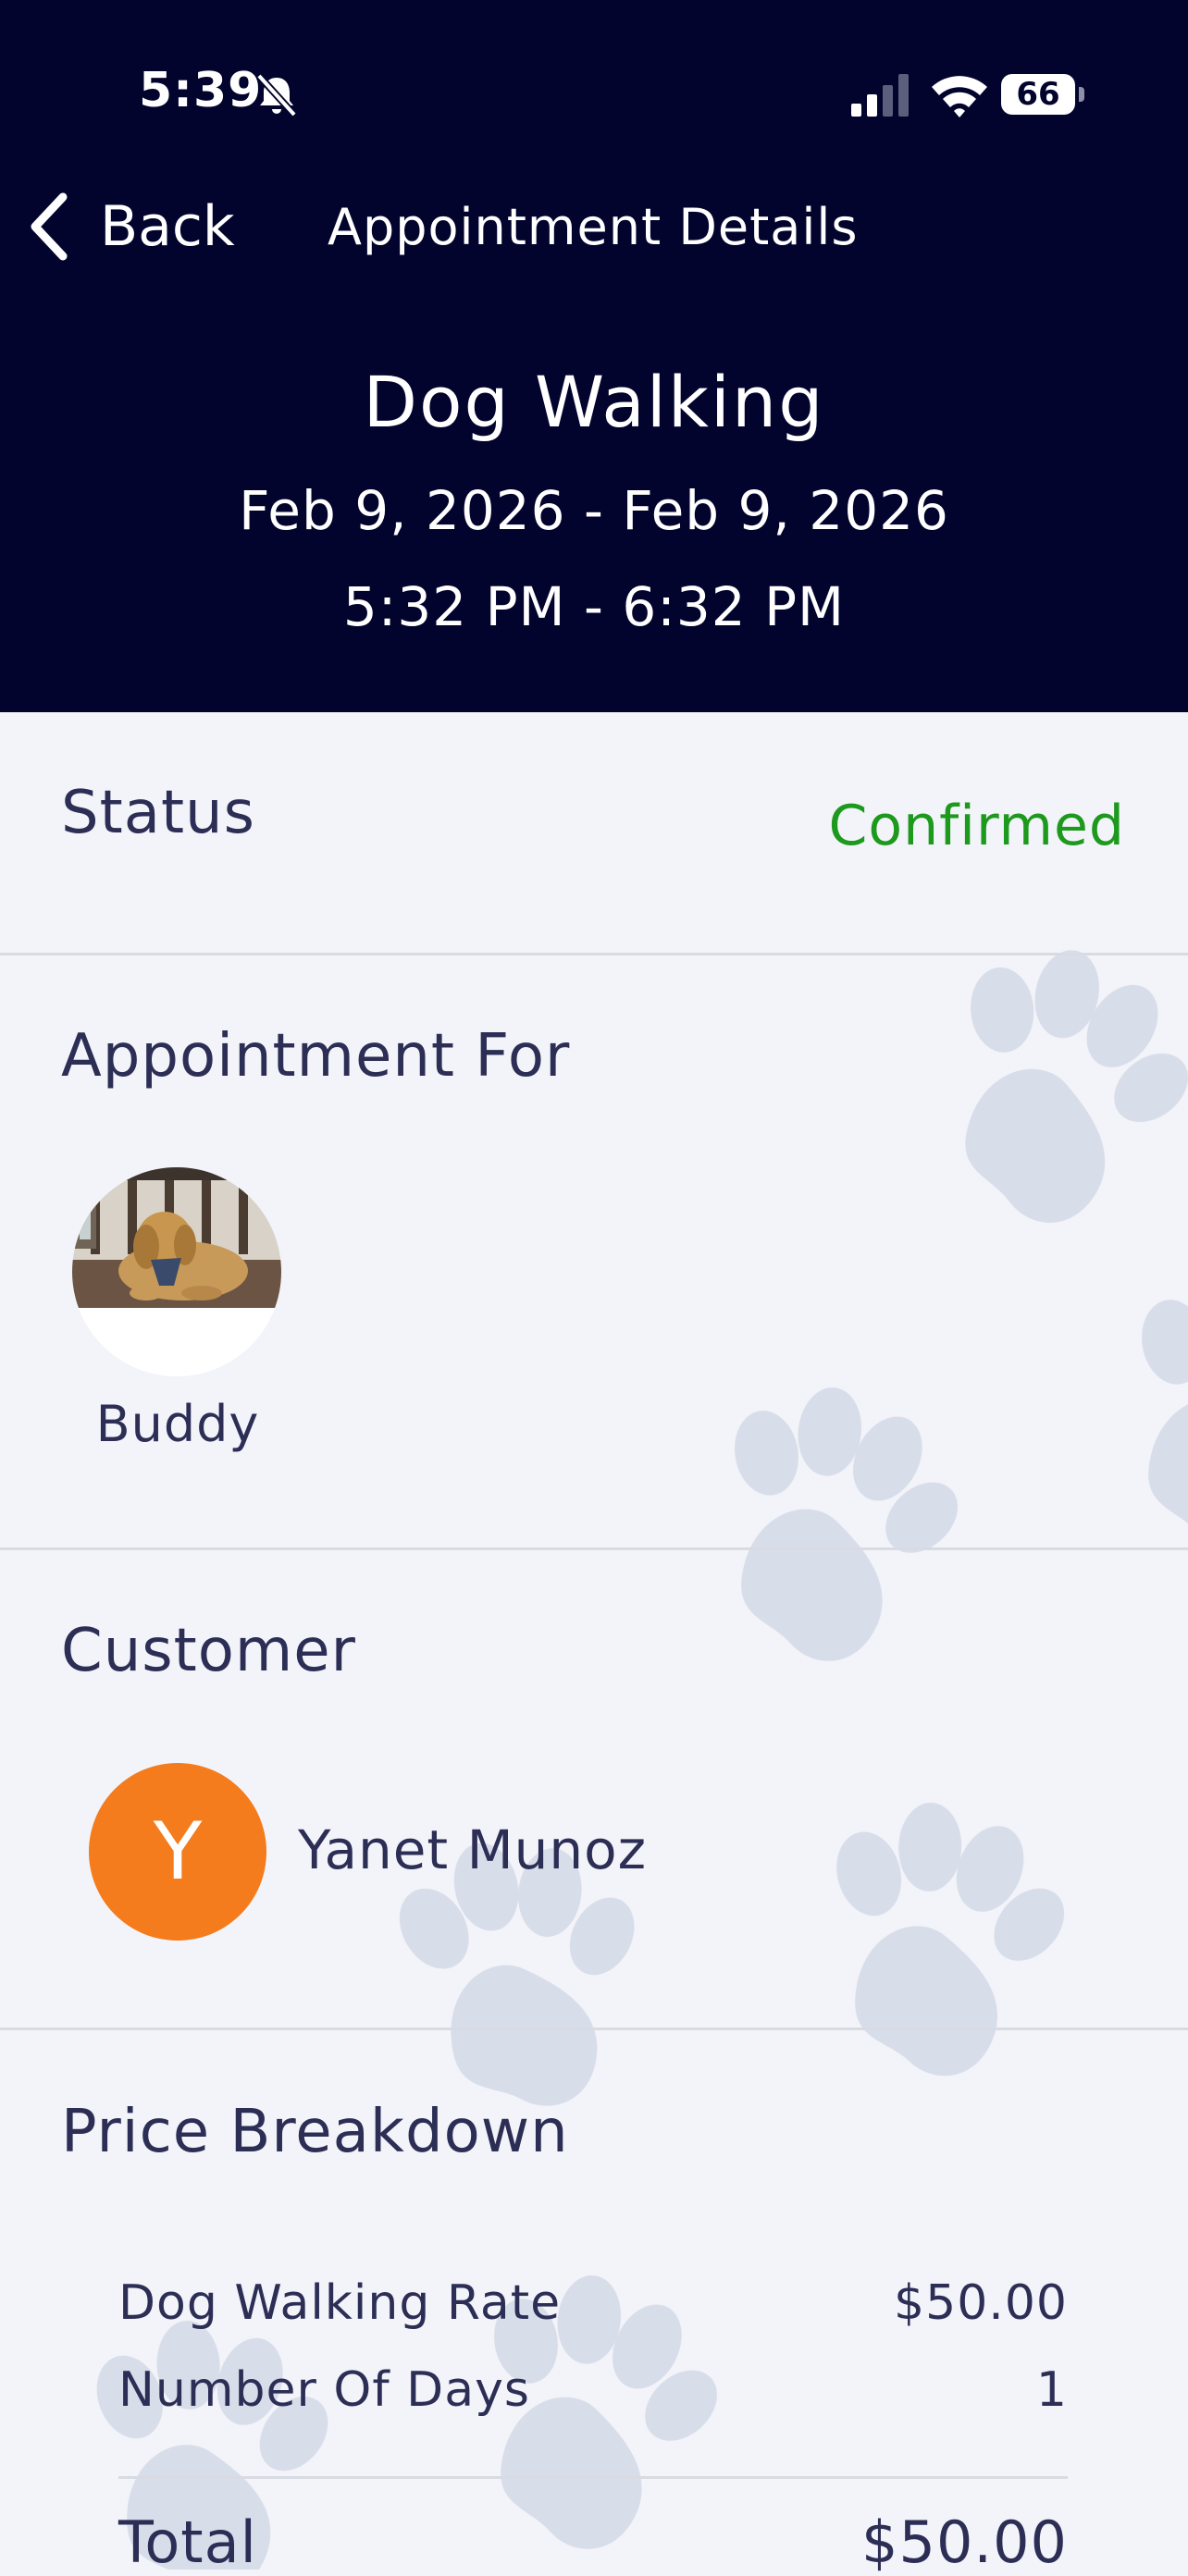  I want to click on customer-avatar: Y, so click(177, 1852).